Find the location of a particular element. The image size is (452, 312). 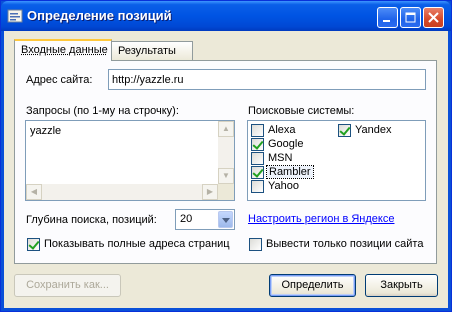

region-link: Настроить регион в Яндексе is located at coordinates (321, 219).